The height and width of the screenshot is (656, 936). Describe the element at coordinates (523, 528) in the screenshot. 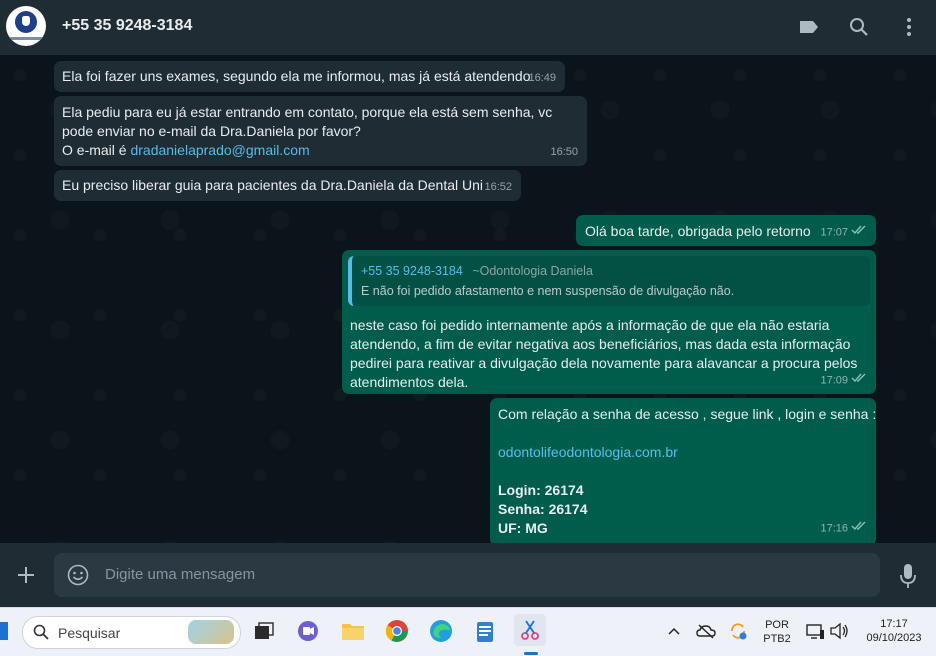

I see `state-text: UF: MG` at that location.